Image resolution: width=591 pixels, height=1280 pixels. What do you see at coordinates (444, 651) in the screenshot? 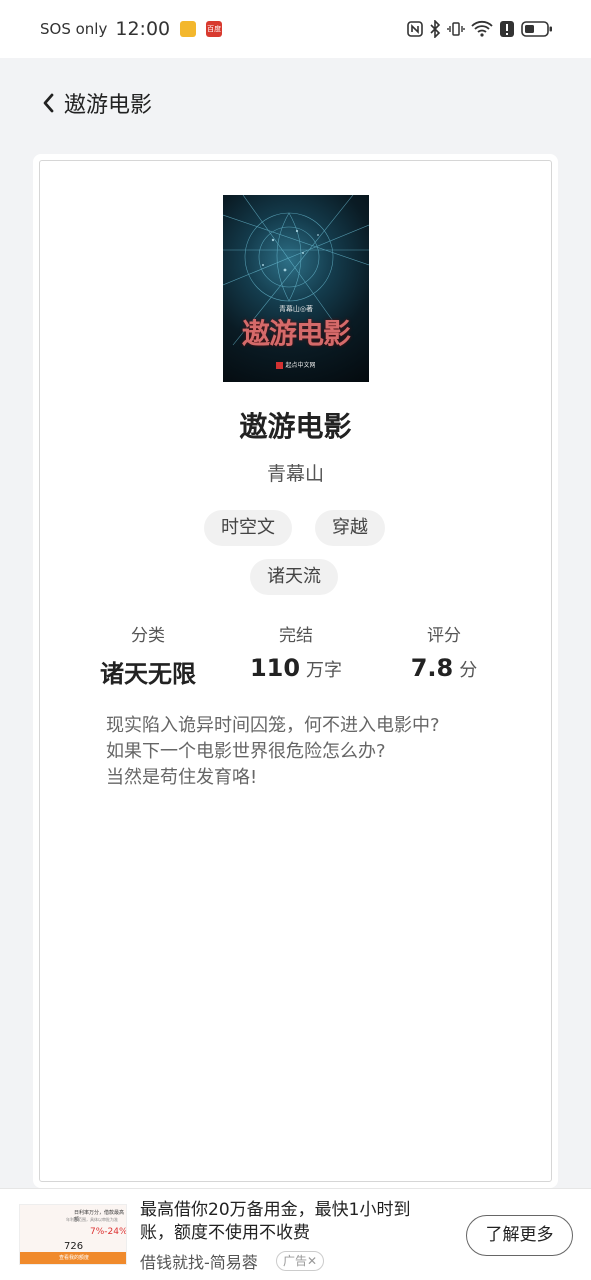
I see `stat-rating: 评分 7.8 分` at bounding box center [444, 651].